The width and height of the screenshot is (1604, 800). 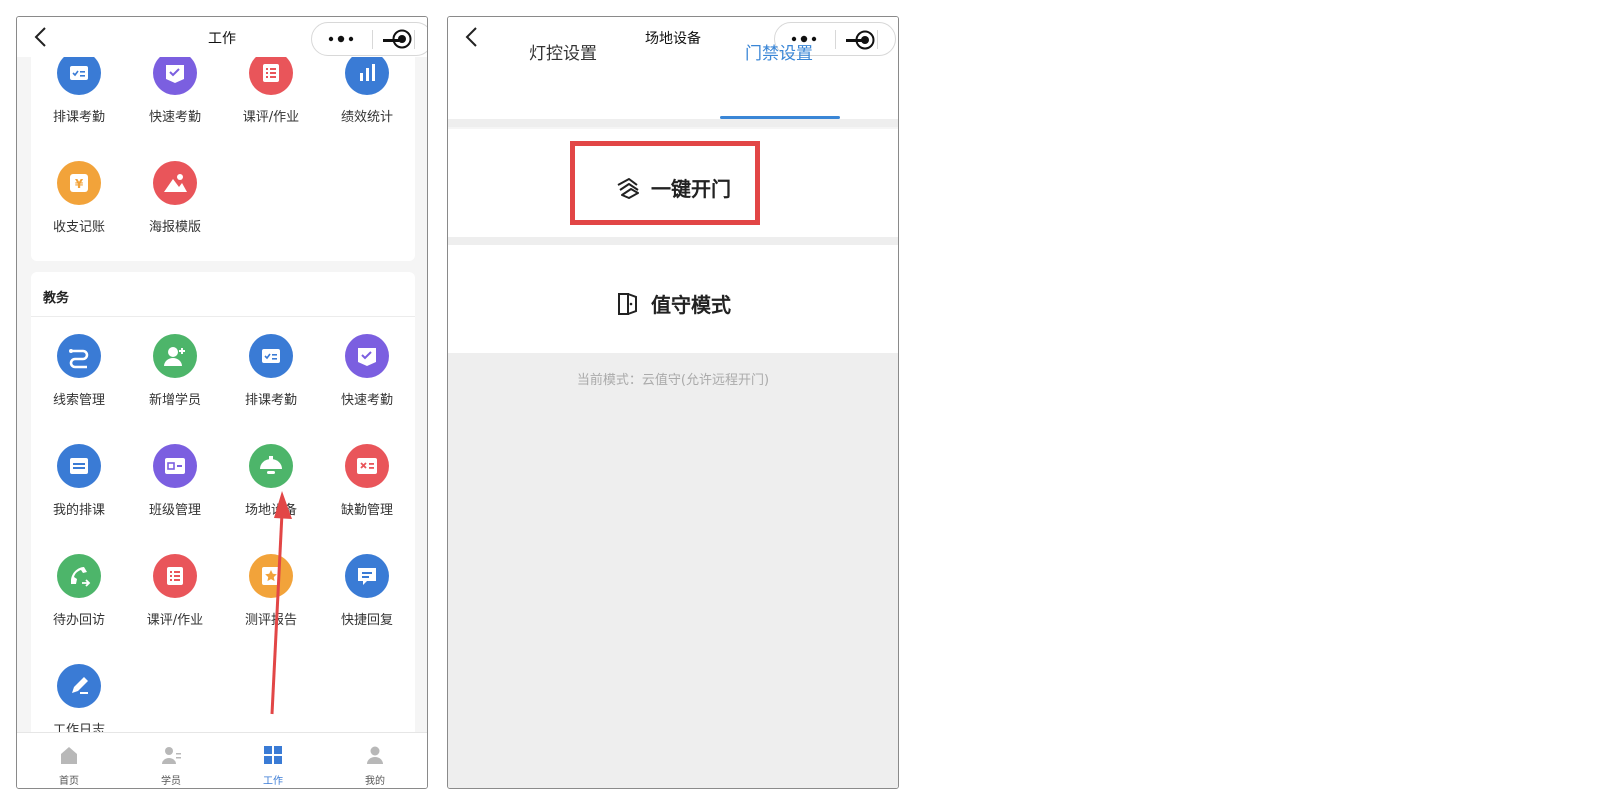 I want to click on guard-mode-button: 值守模式, so click(x=673, y=304).